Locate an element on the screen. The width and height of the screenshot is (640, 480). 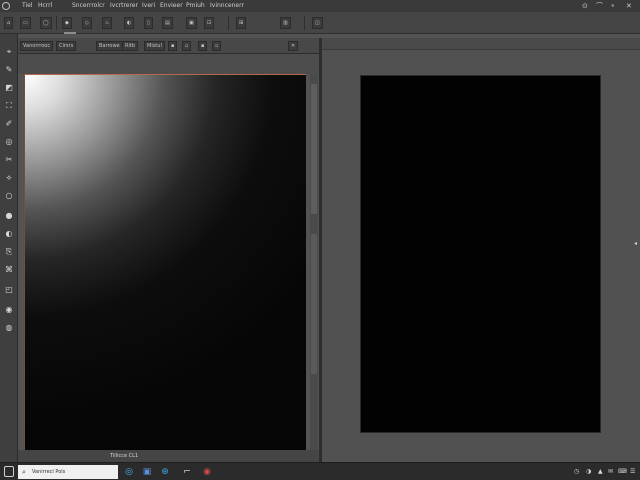
menu-item-tiel: Tiel is located at coordinates (27, 6).